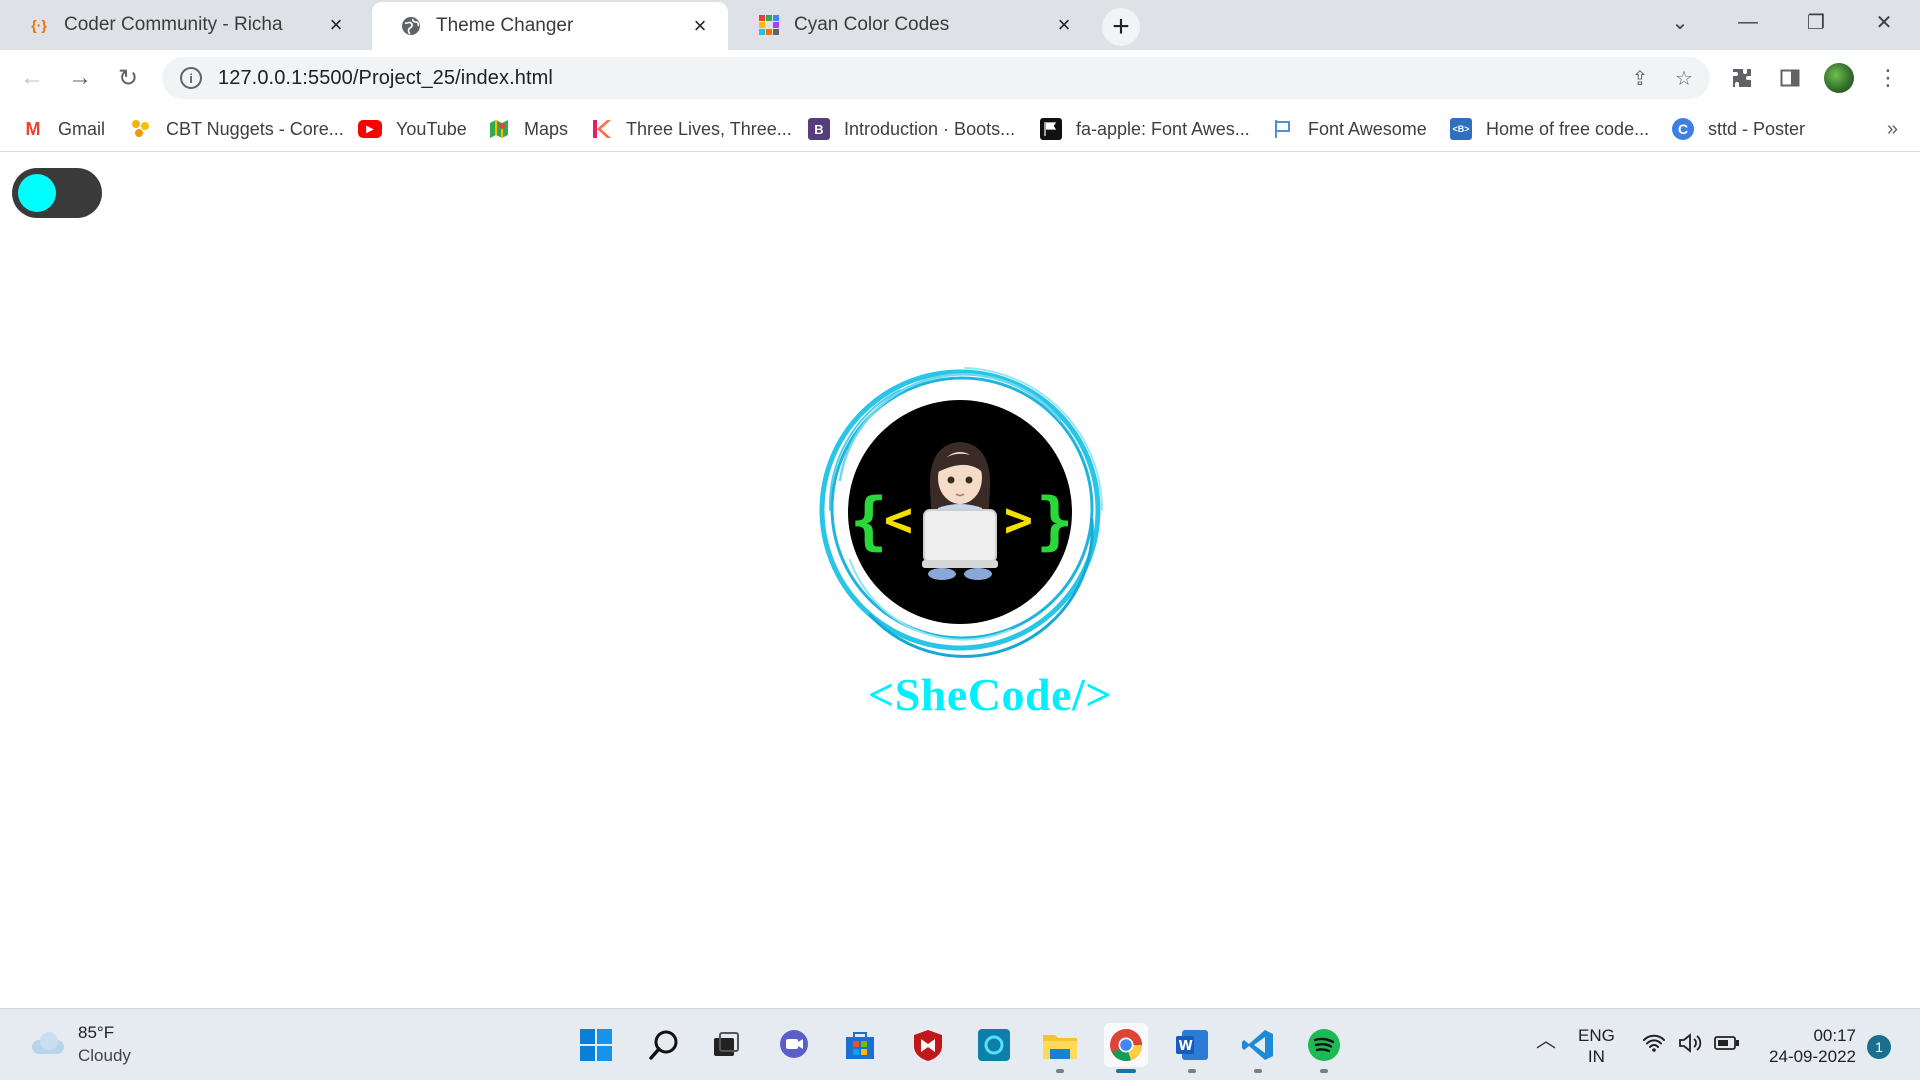  What do you see at coordinates (82, 128) in the screenshot?
I see `bookmark-label: Gmail` at bounding box center [82, 128].